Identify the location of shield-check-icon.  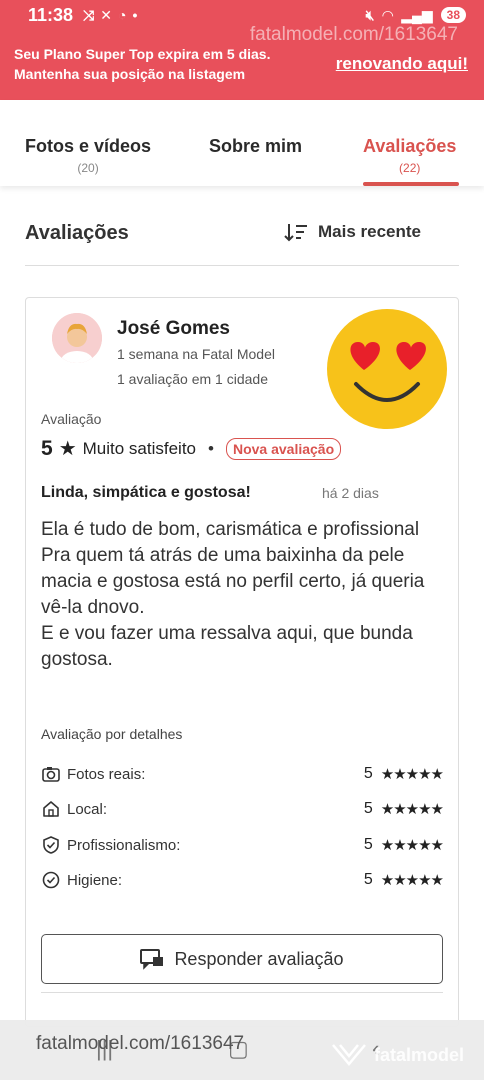
(51, 845).